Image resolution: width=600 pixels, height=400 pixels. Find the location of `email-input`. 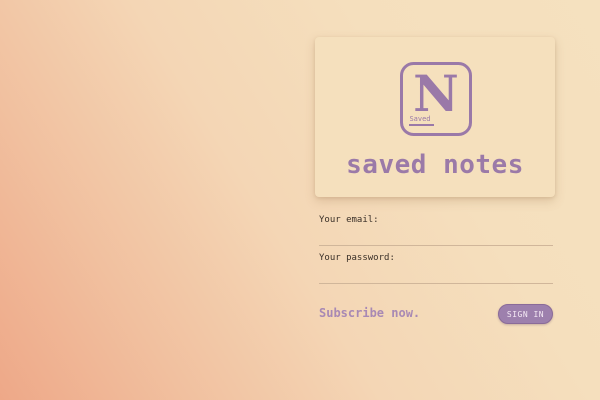

email-input is located at coordinates (436, 235).